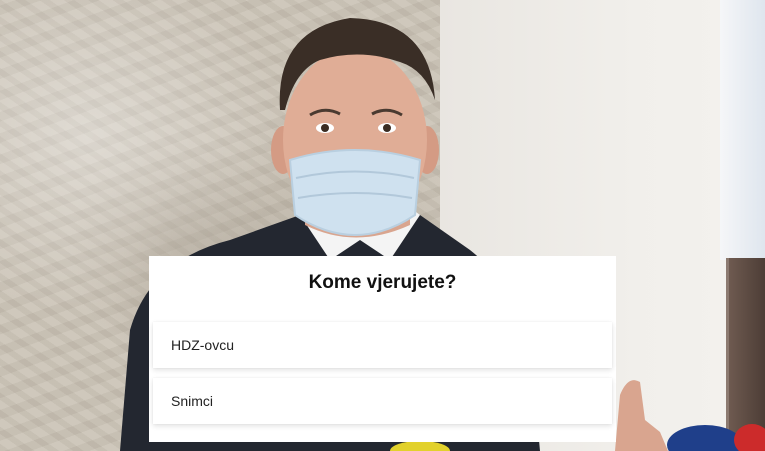 The image size is (765, 451). What do you see at coordinates (192, 401) in the screenshot?
I see `poll-option-label: Snimci` at bounding box center [192, 401].